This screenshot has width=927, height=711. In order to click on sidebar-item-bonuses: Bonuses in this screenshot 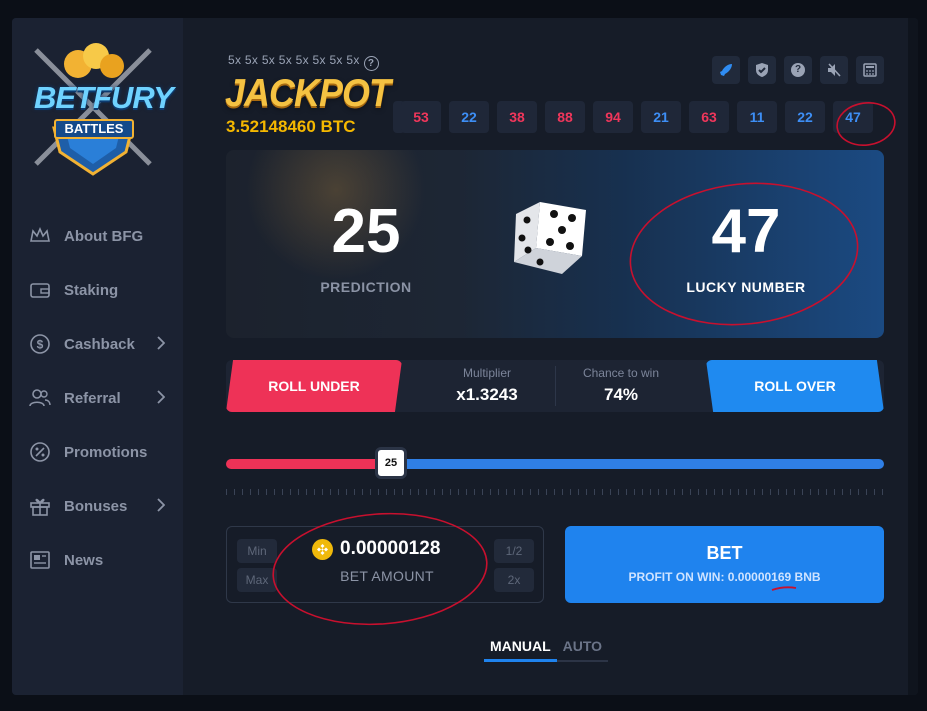, I will do `click(97, 506)`.